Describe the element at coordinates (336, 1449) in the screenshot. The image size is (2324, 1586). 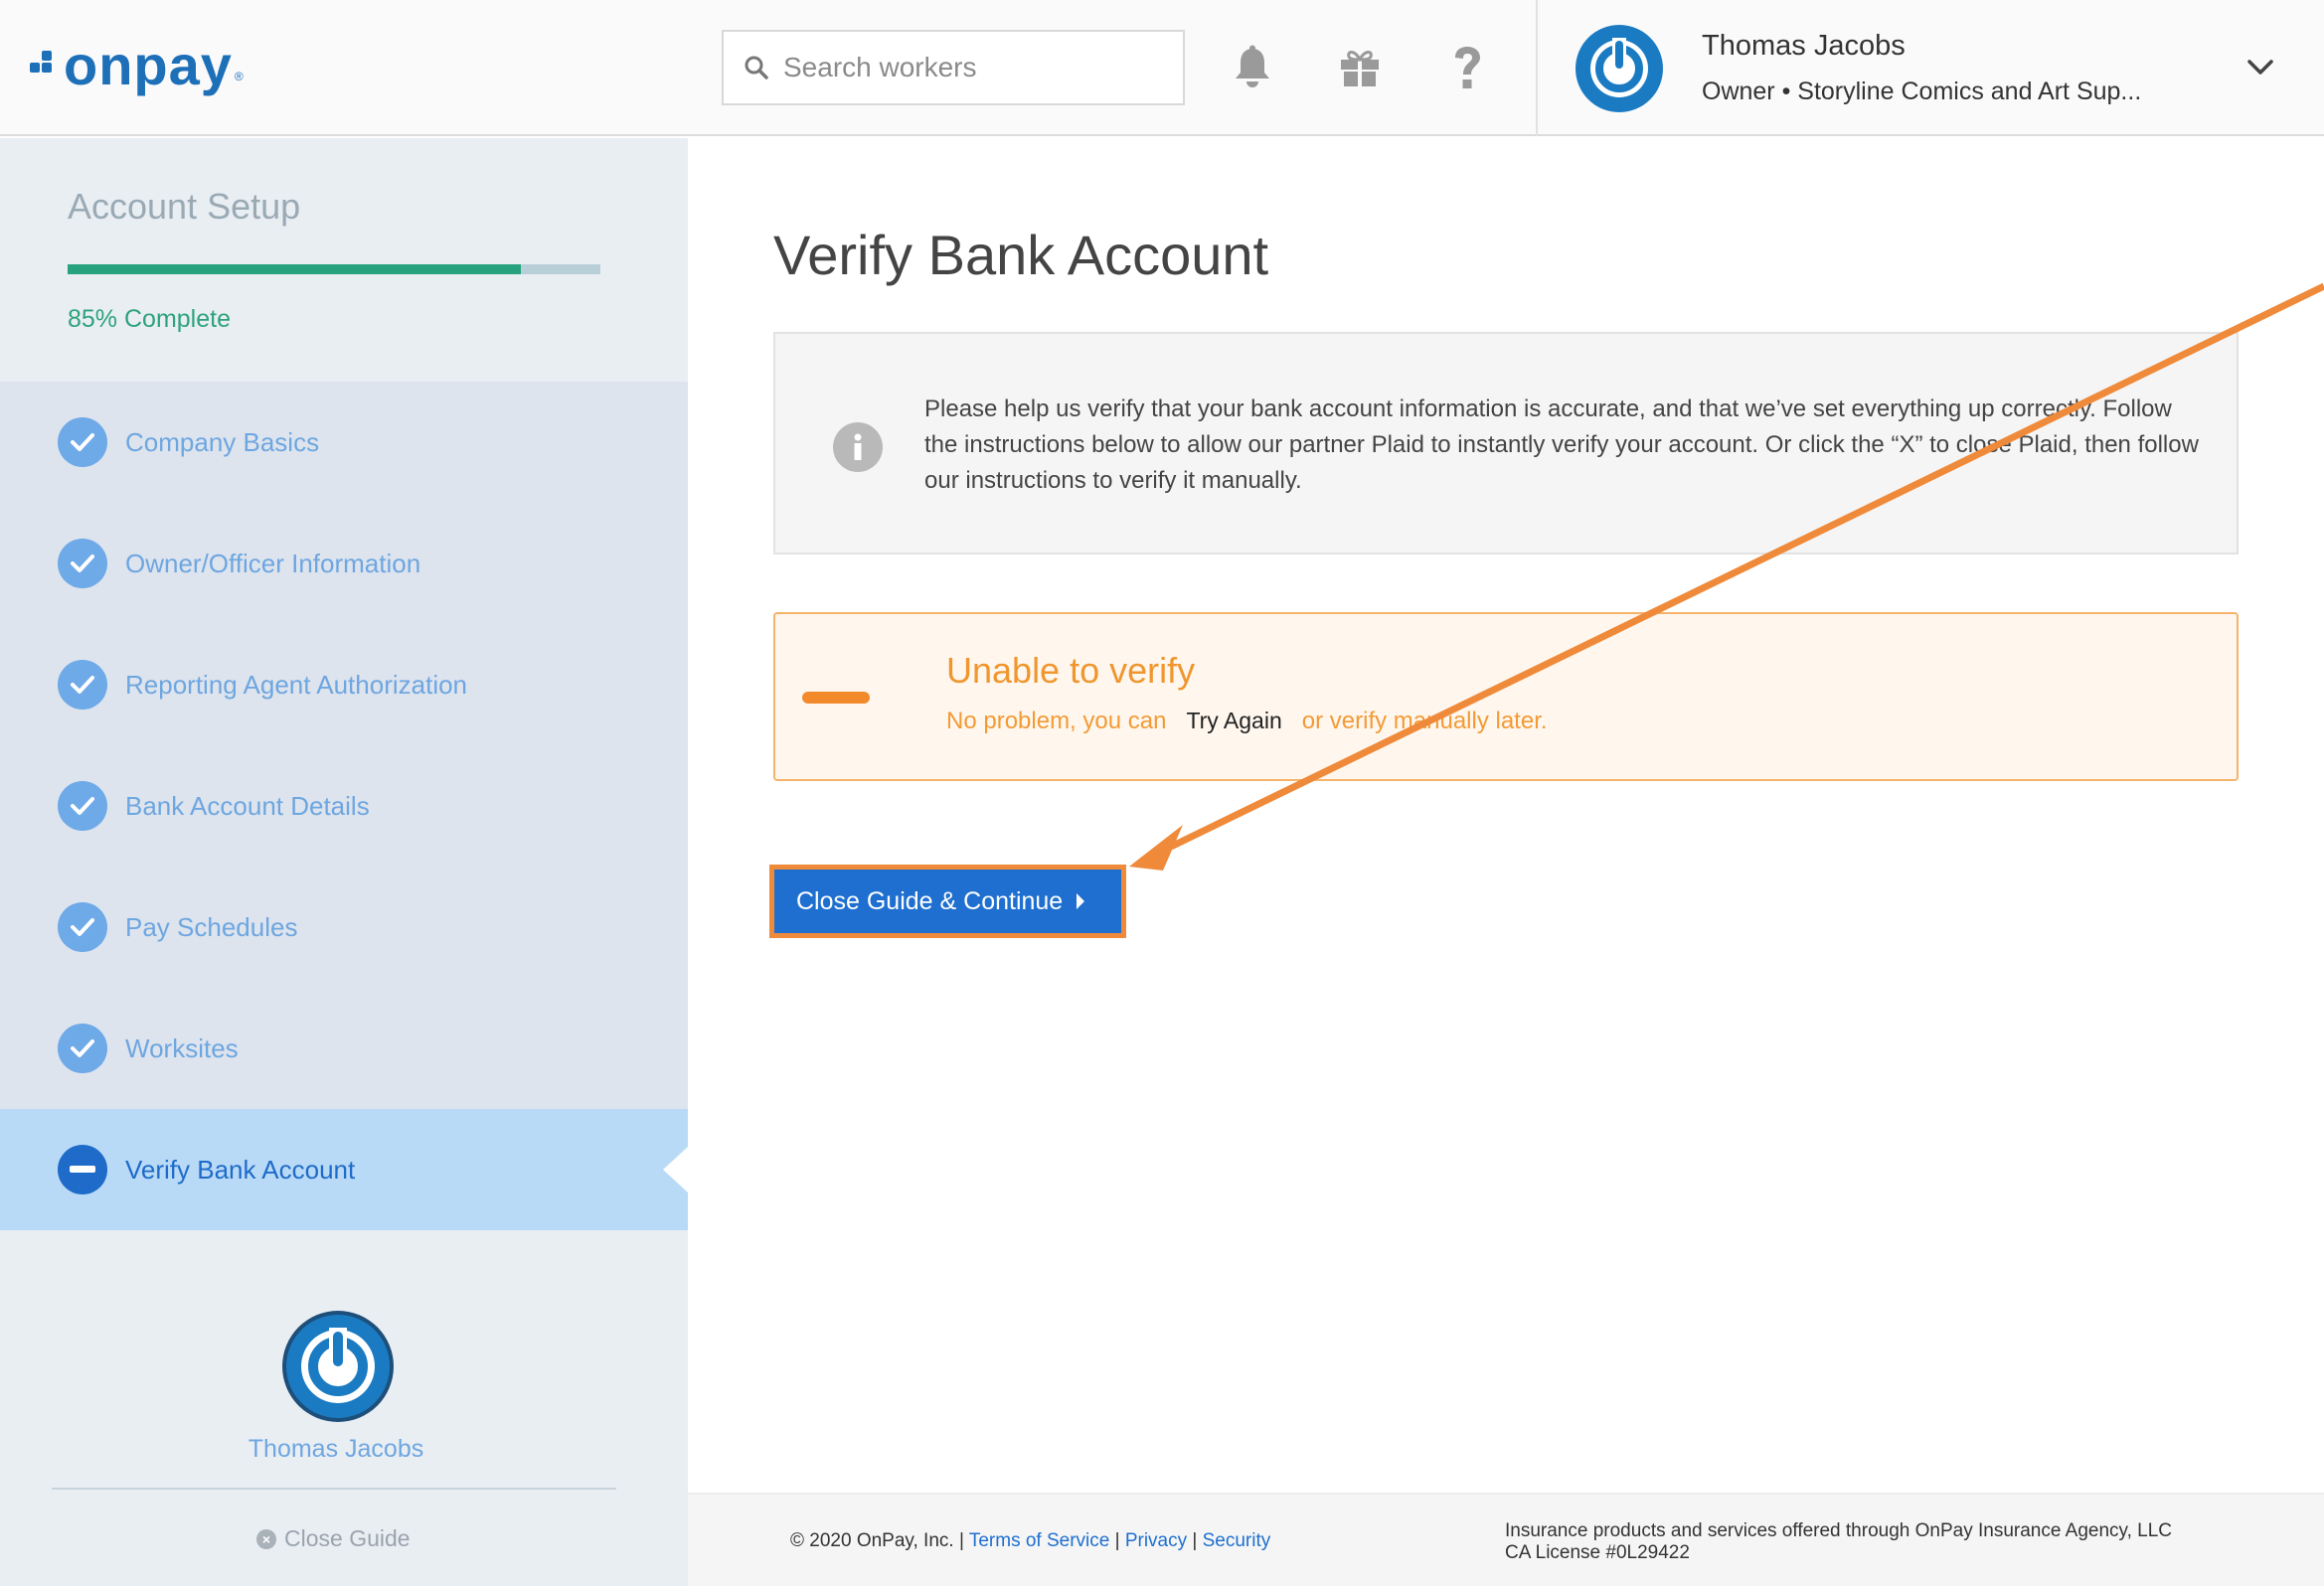
I see `guide-user-name: Thomas Jacobs` at that location.